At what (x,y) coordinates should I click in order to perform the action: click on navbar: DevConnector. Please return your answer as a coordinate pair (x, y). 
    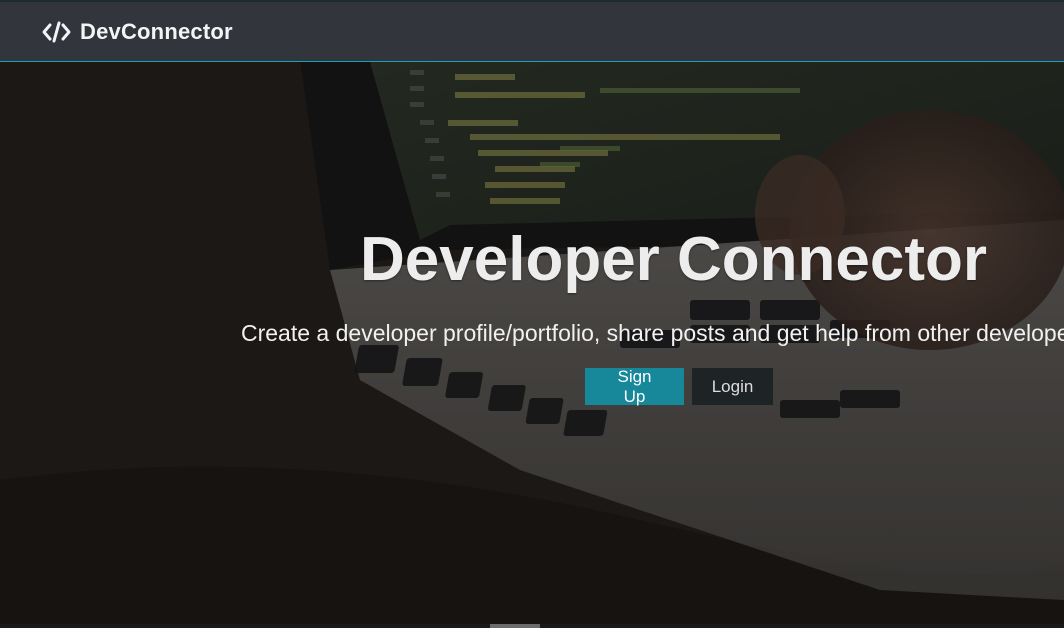
    Looking at the image, I should click on (532, 31).